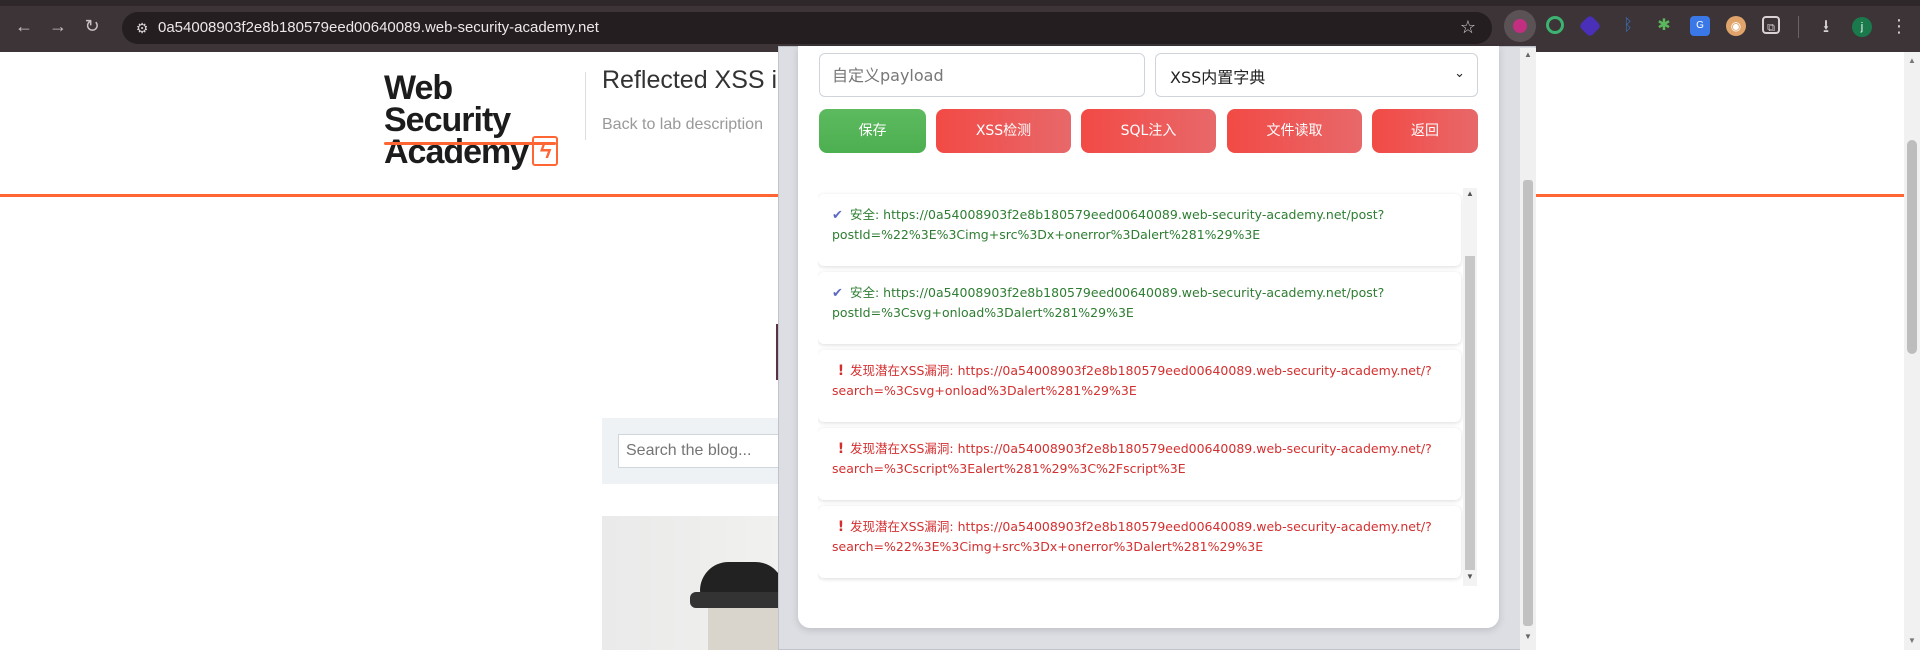 This screenshot has height=650, width=1920. Describe the element at coordinates (1003, 131) in the screenshot. I see `xss-scan-button: XSS检测` at that location.